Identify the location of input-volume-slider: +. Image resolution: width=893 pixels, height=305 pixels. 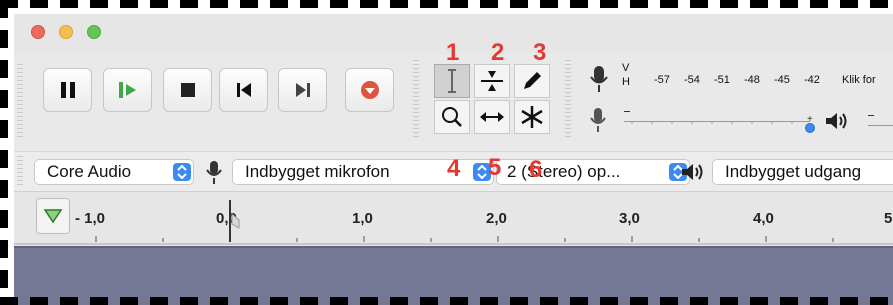
(722, 120).